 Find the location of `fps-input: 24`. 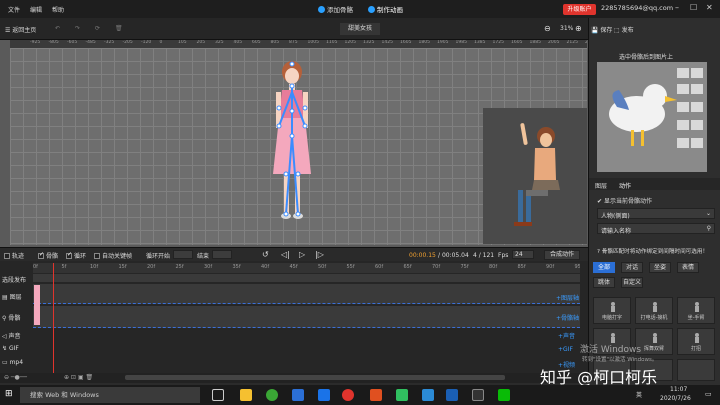

fps-input: 24 is located at coordinates (523, 254).